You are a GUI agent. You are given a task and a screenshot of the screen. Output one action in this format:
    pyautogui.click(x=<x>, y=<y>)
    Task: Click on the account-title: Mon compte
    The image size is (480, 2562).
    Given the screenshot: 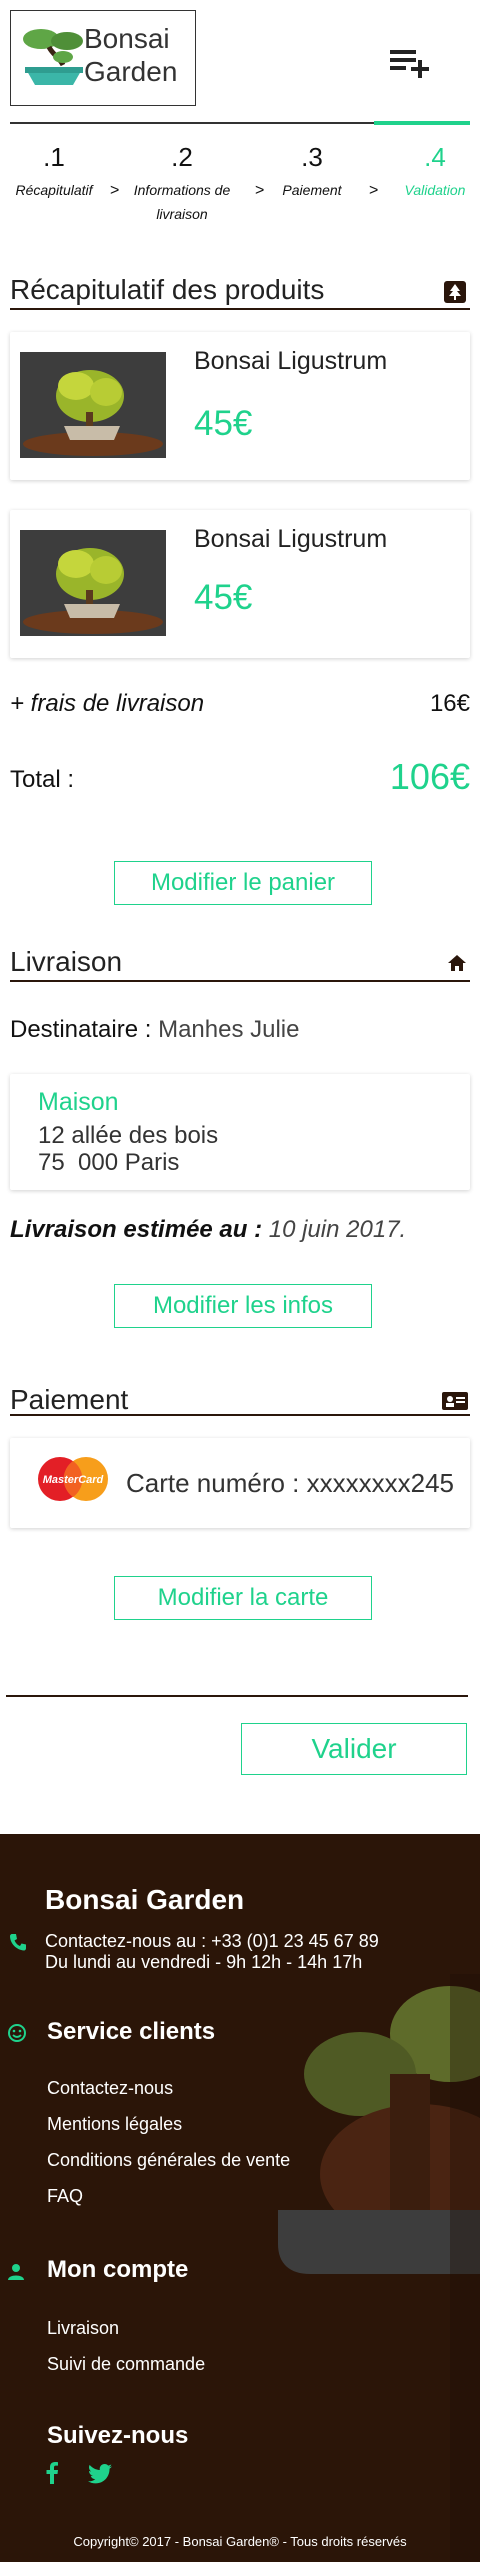 What is the action you would take?
    pyautogui.click(x=118, y=2269)
    